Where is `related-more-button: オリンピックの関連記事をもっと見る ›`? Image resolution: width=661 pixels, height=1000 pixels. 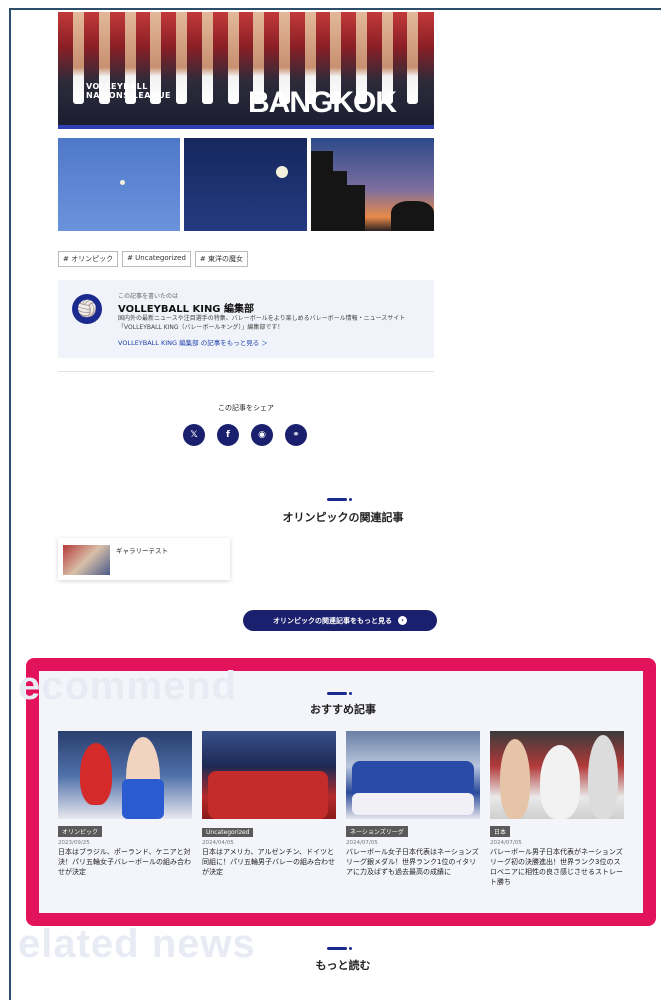
related-more-button: オリンピックの関連記事をもっと見る › is located at coordinates (340, 620).